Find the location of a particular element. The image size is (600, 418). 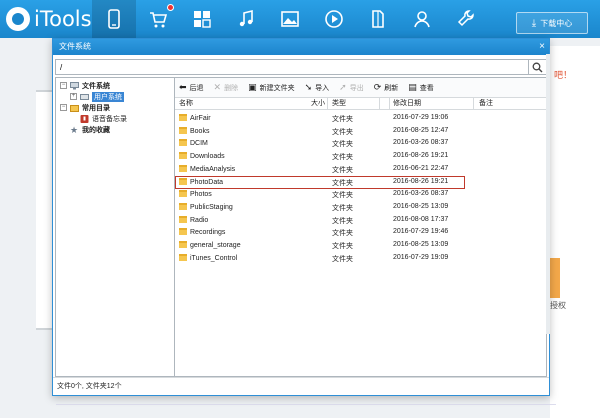

logo-icon is located at coordinates (18, 19).